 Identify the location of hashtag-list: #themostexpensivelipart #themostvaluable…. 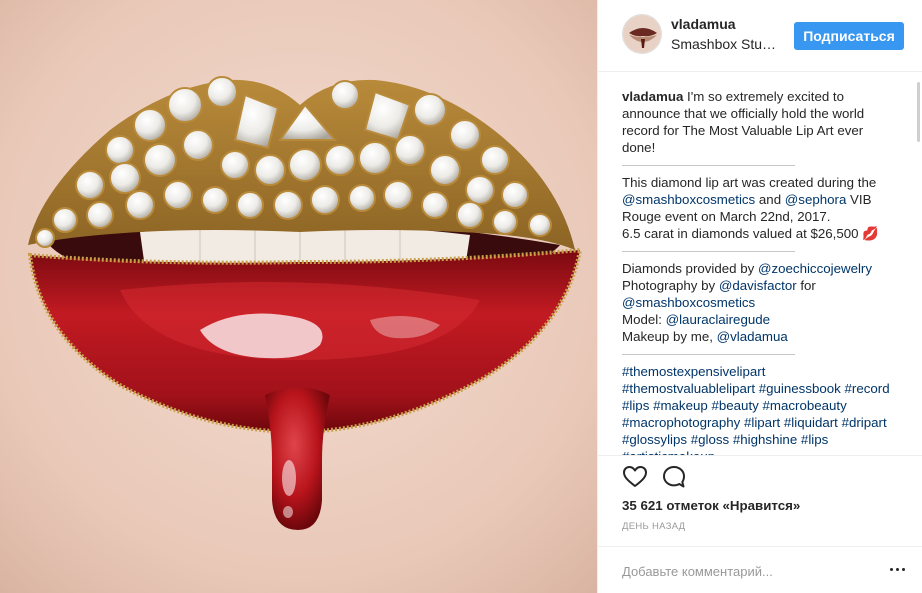
(756, 409).